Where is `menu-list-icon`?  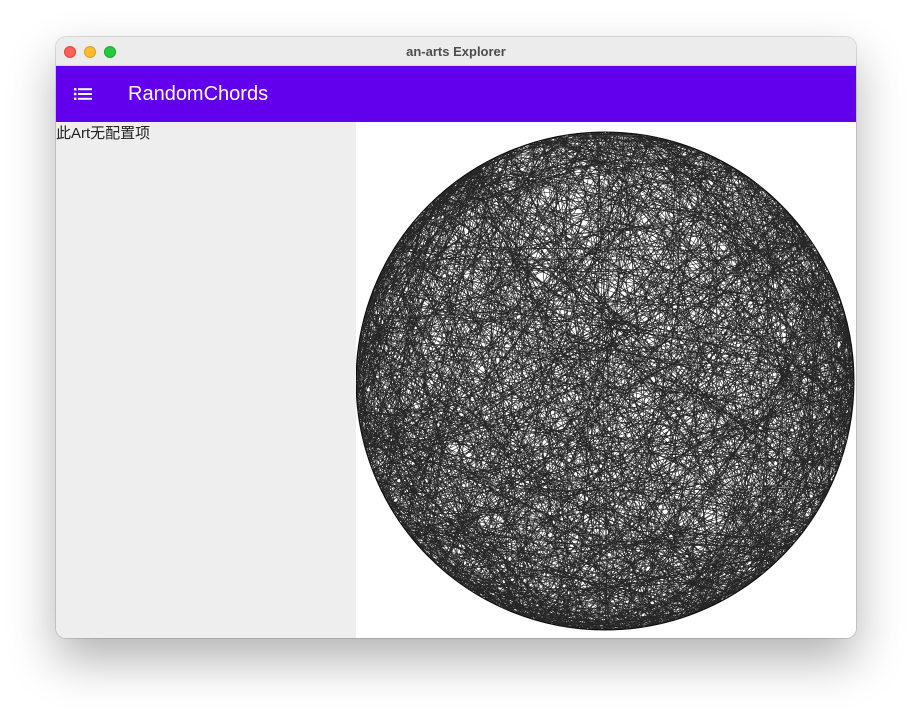 menu-list-icon is located at coordinates (83, 94).